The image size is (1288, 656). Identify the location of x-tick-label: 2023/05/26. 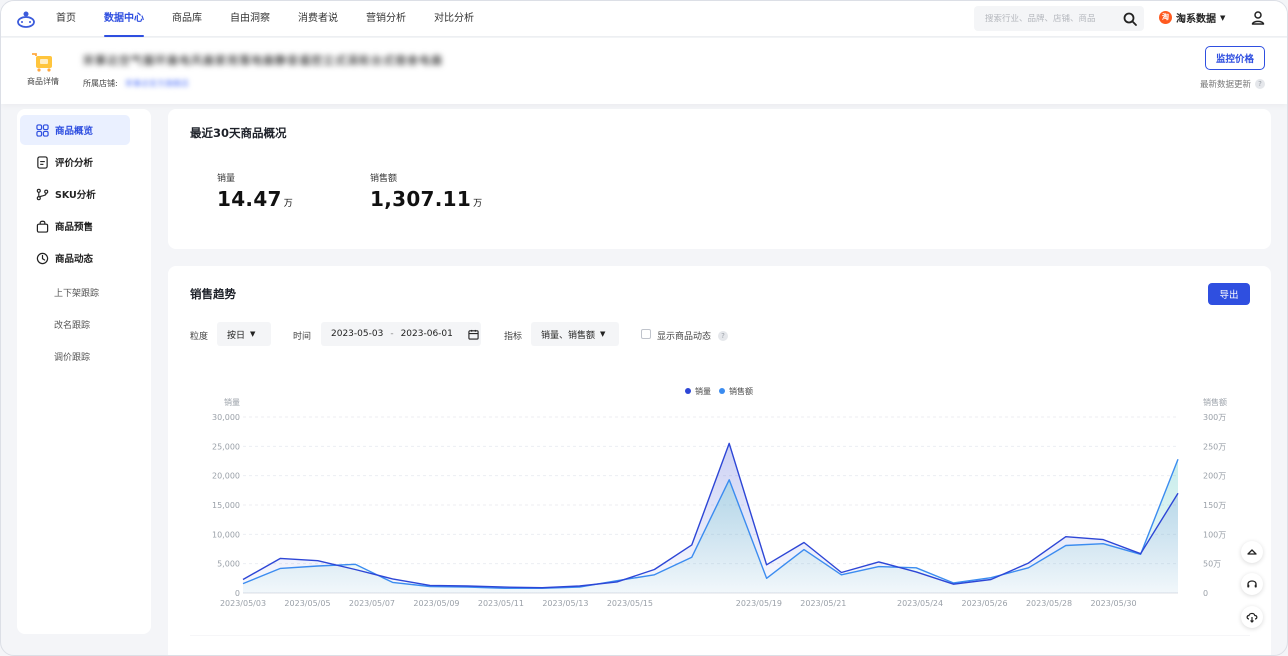
(984, 603).